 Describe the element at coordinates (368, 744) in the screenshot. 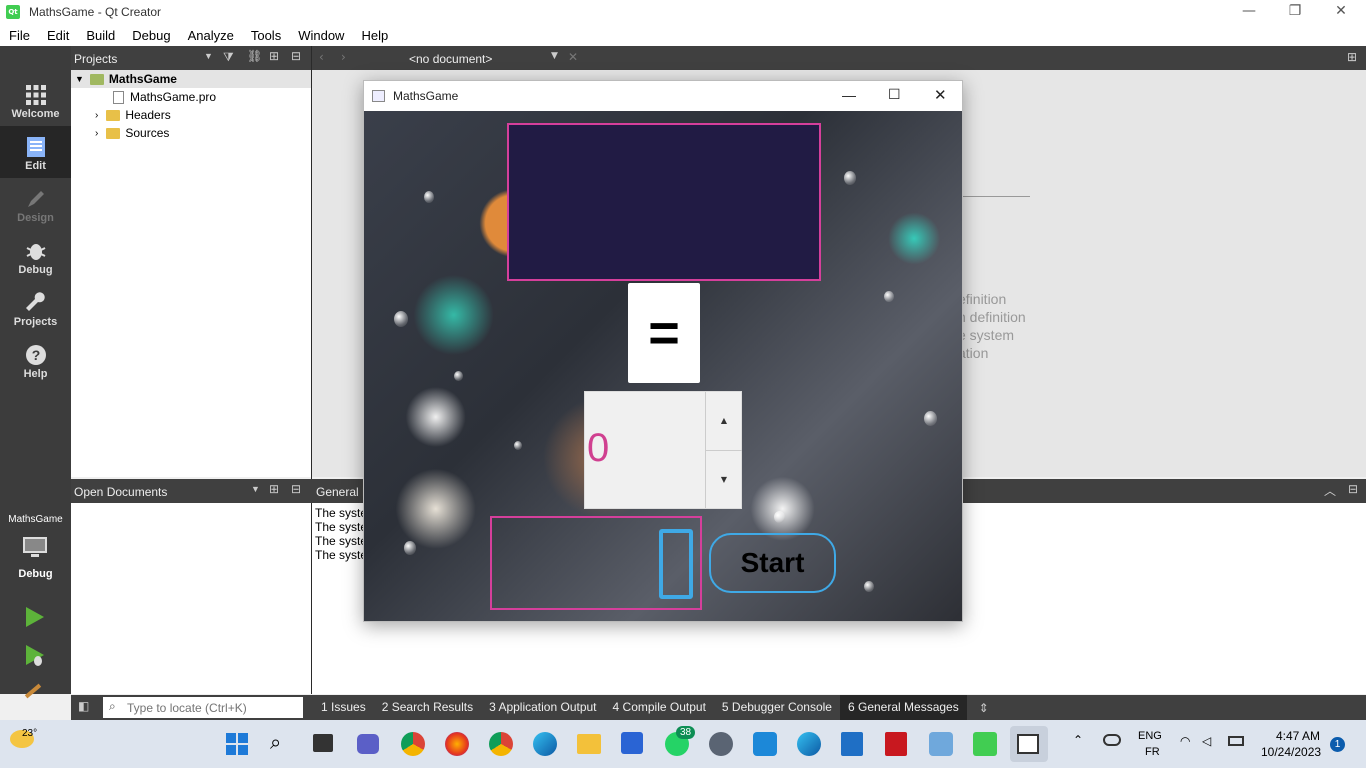

I see `teams-icon` at that location.